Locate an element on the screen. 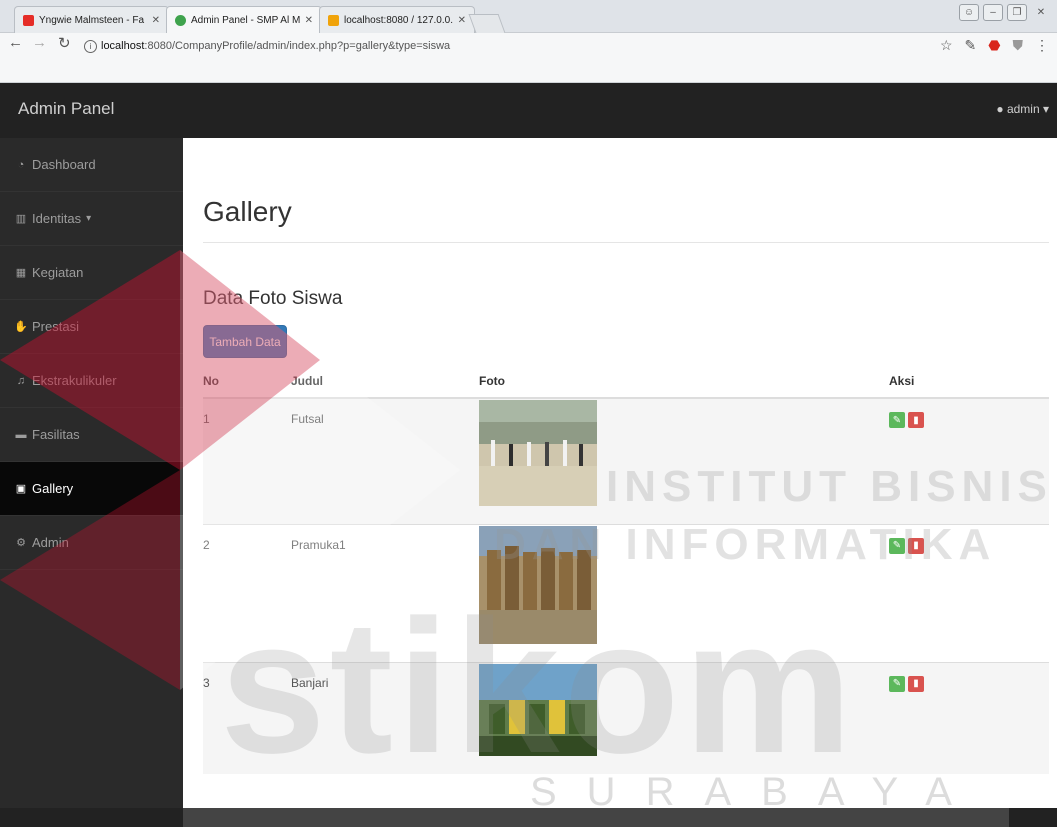  sidebar-item-label: Dashboard is located at coordinates (64, 164).